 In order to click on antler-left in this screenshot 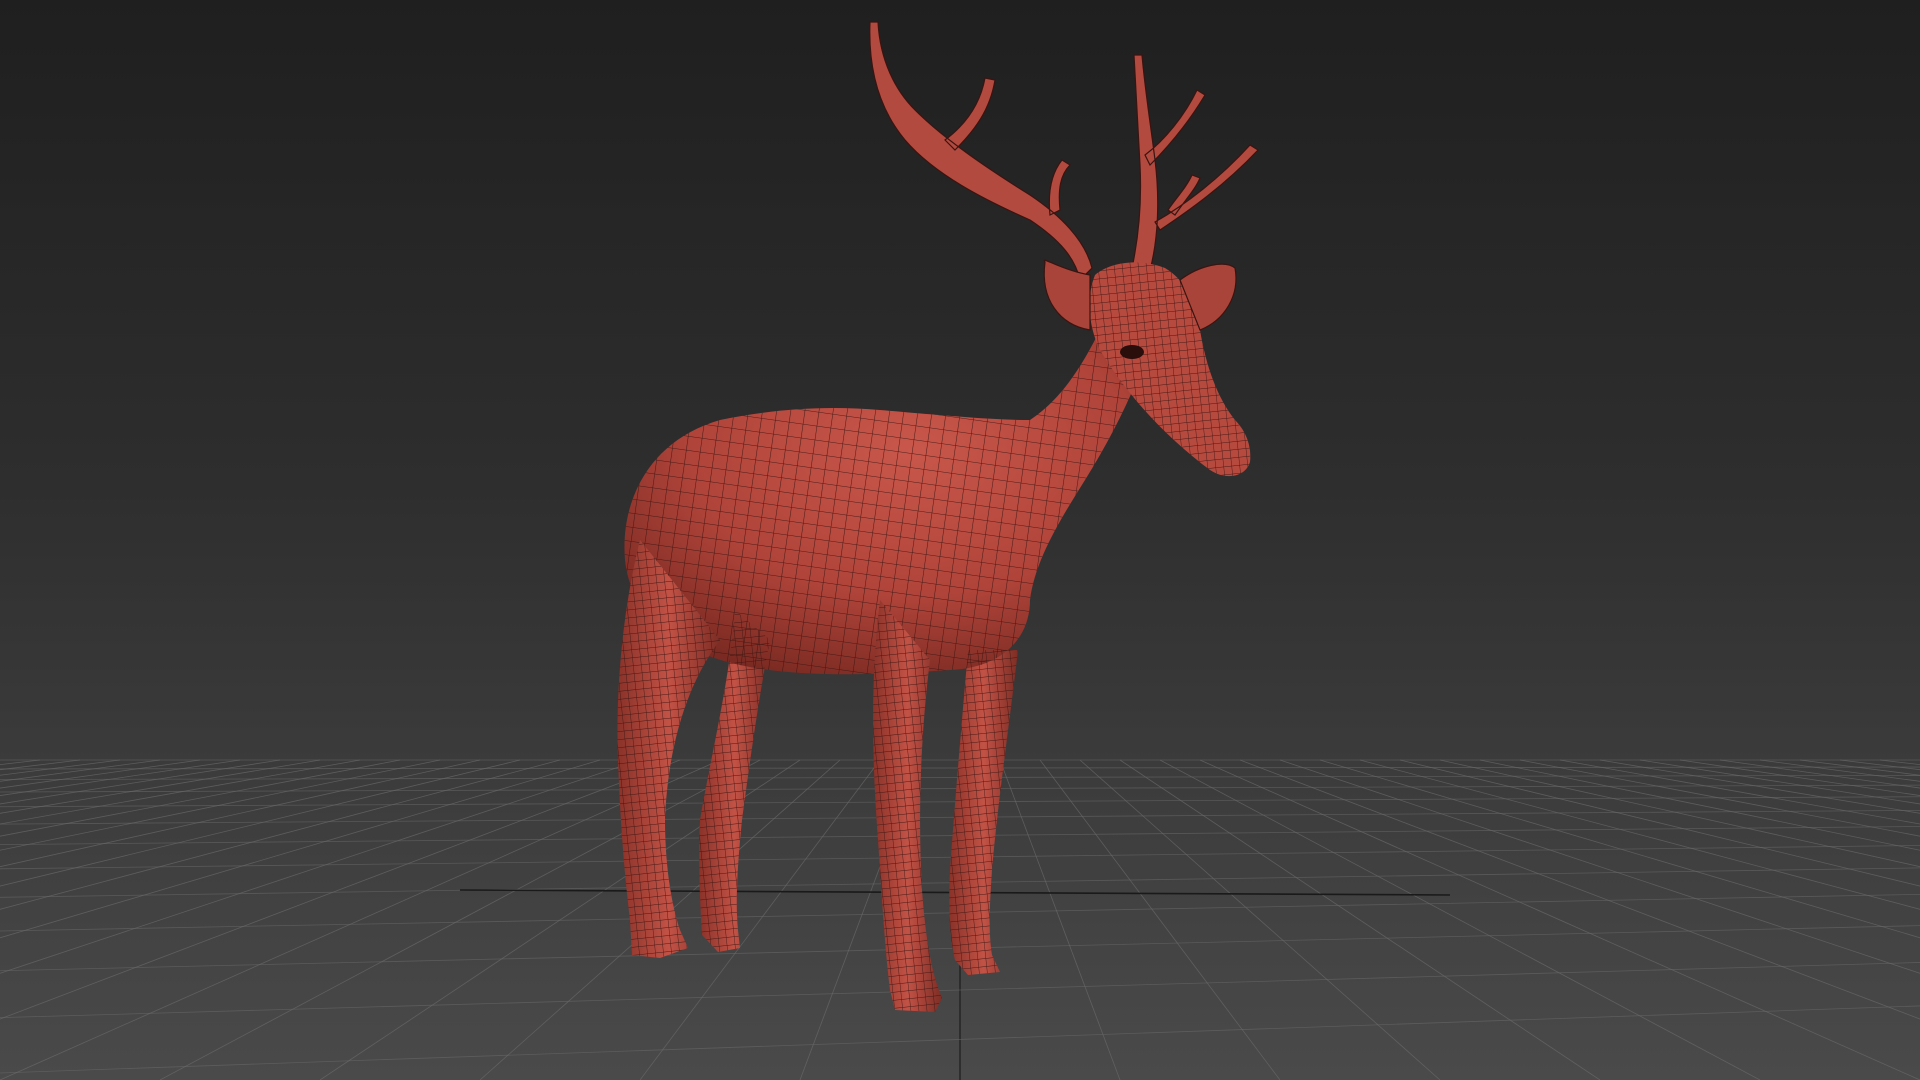, I will do `click(981, 151)`.